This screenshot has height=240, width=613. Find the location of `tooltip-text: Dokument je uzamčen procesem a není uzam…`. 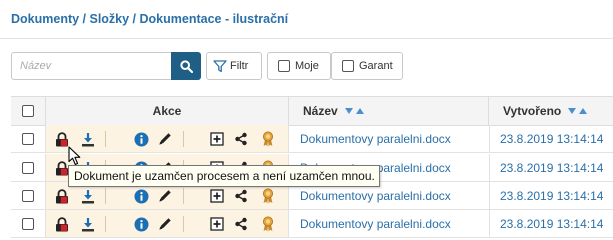

tooltip-text: Dokument je uzamčen procesem a není uzam… is located at coordinates (224, 176).